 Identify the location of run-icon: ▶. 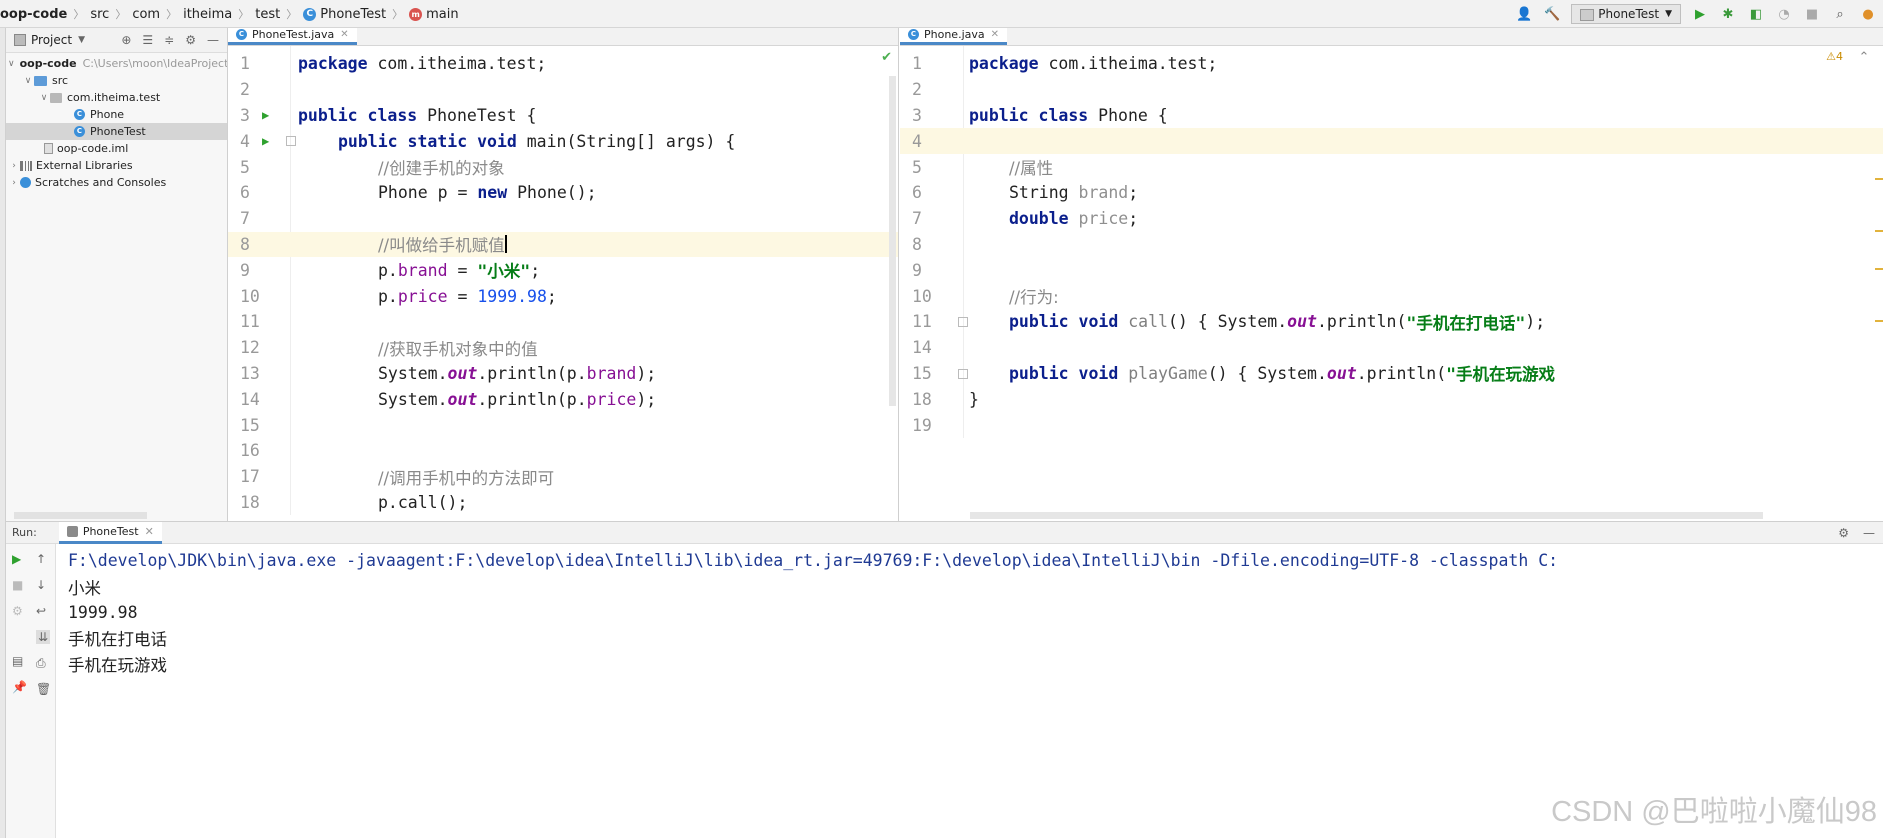
(1700, 14).